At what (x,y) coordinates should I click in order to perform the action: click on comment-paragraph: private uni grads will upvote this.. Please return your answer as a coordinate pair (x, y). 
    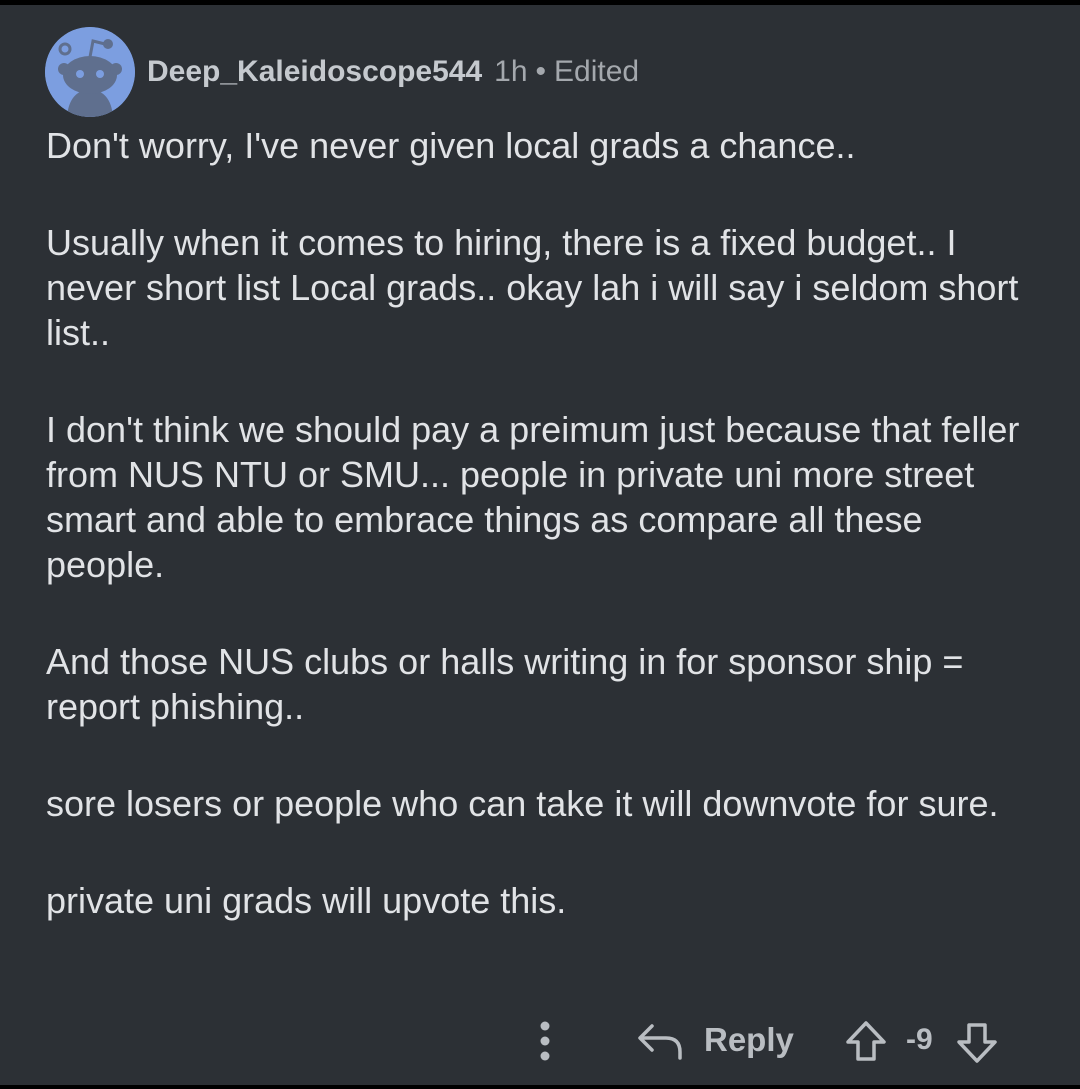
    Looking at the image, I should click on (306, 900).